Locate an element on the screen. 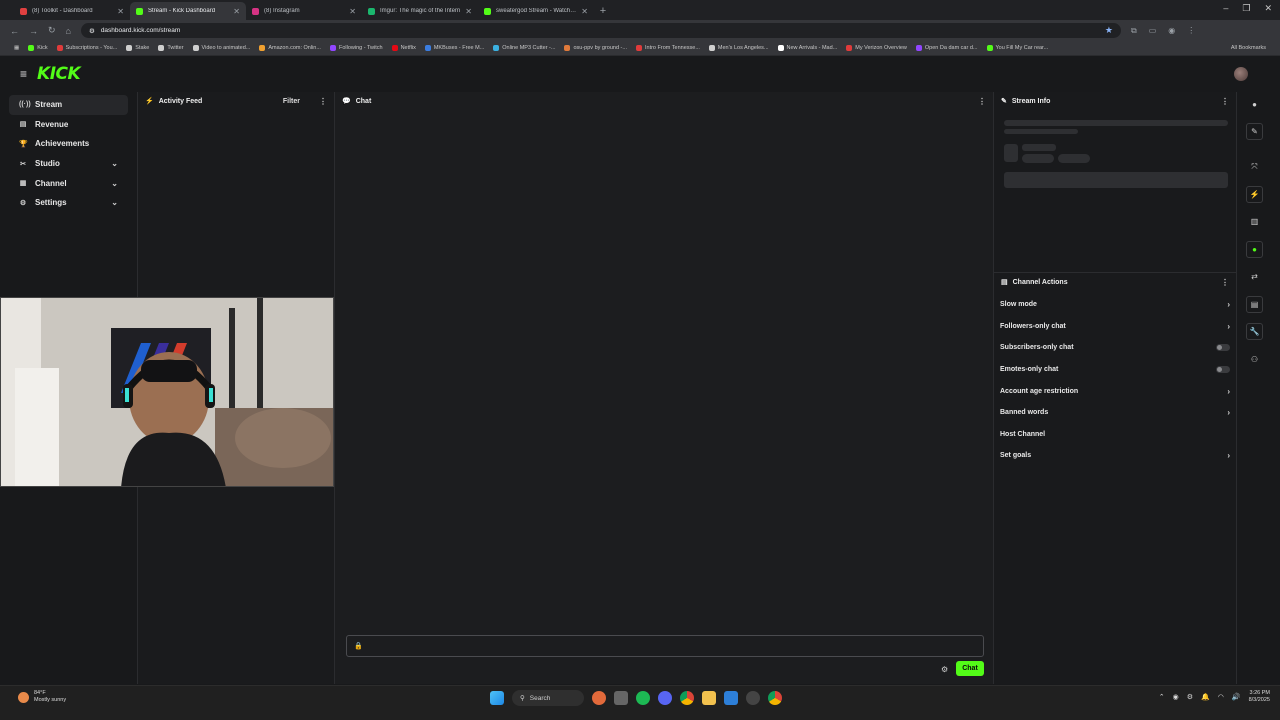  stream-info-options-icon: ⋮ is located at coordinates (1225, 101).